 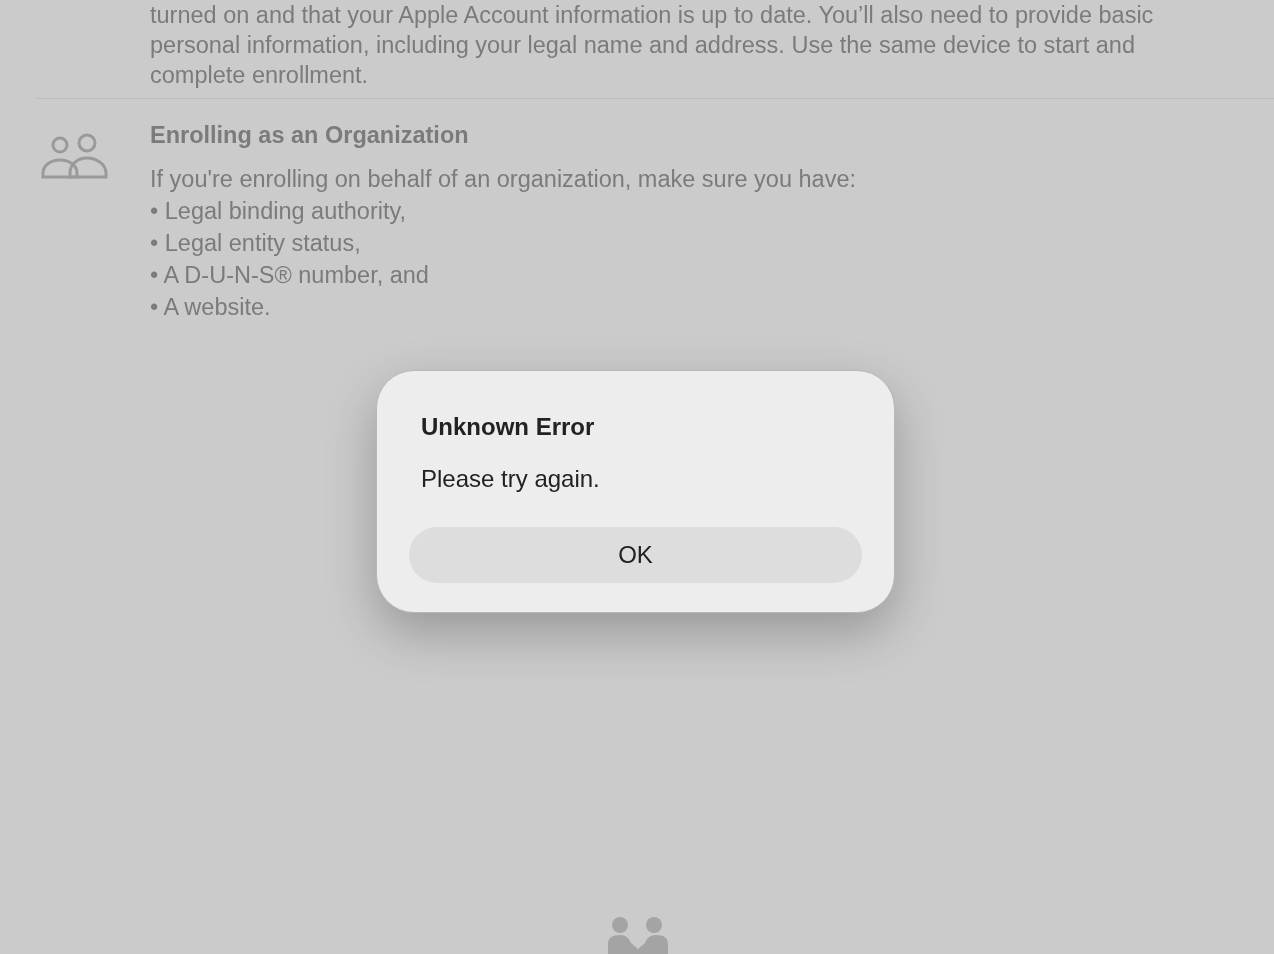 What do you see at coordinates (652, 45) in the screenshot?
I see `paragraph: turned on and that your Apple Account information is up to date. You’ll also need to provide basic personal information, including your legal name and address. Use the same device to start and complete enrollment.` at bounding box center [652, 45].